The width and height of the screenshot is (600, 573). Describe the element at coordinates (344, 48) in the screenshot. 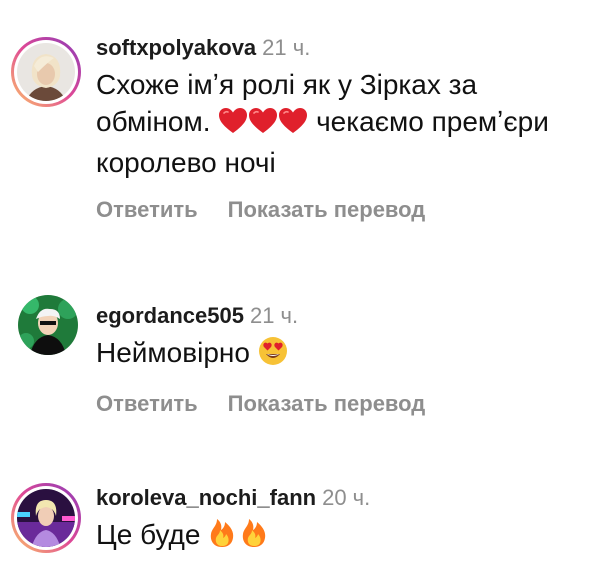

I see `comment-header: softxpolyakova 21 ч.` at that location.